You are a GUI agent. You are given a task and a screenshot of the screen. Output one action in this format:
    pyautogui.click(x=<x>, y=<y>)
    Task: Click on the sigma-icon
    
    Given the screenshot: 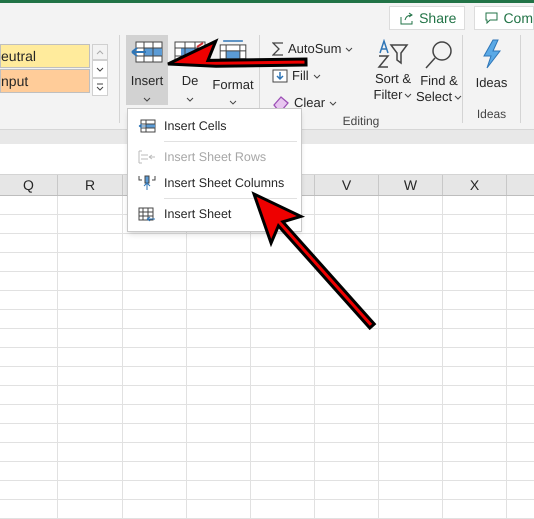 What is the action you would take?
    pyautogui.click(x=278, y=49)
    